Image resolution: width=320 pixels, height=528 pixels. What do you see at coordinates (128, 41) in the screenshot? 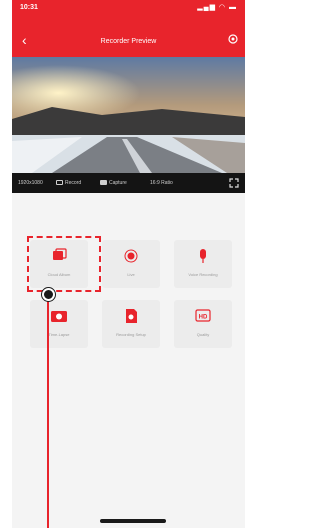
I see `page-title: Recorder Preview` at bounding box center [128, 41].